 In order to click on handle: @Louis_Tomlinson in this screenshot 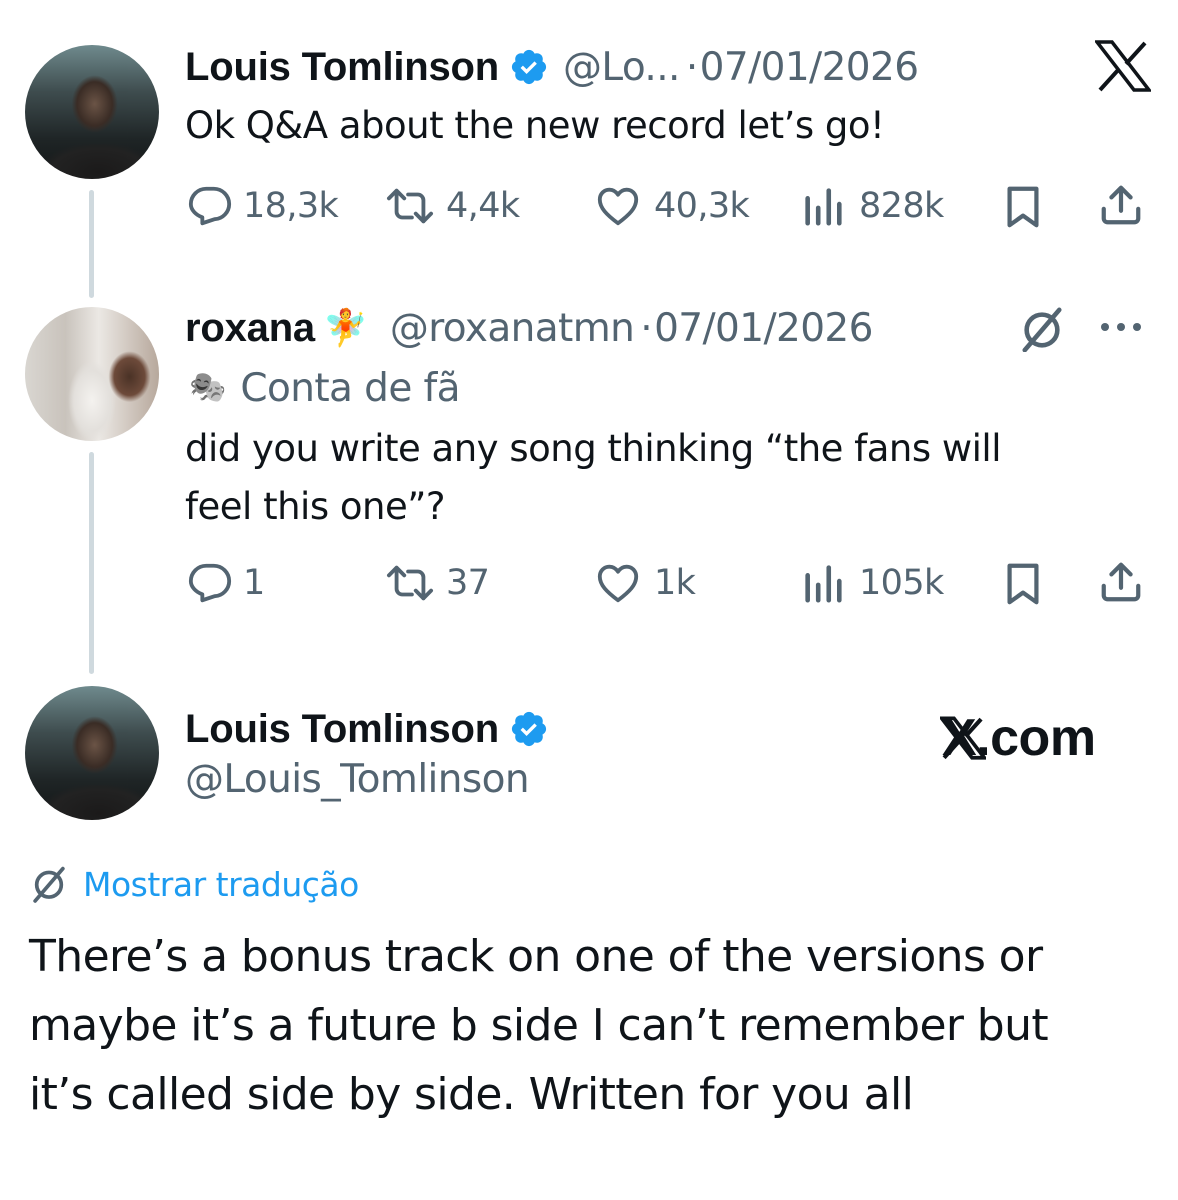, I will do `click(357, 779)`.